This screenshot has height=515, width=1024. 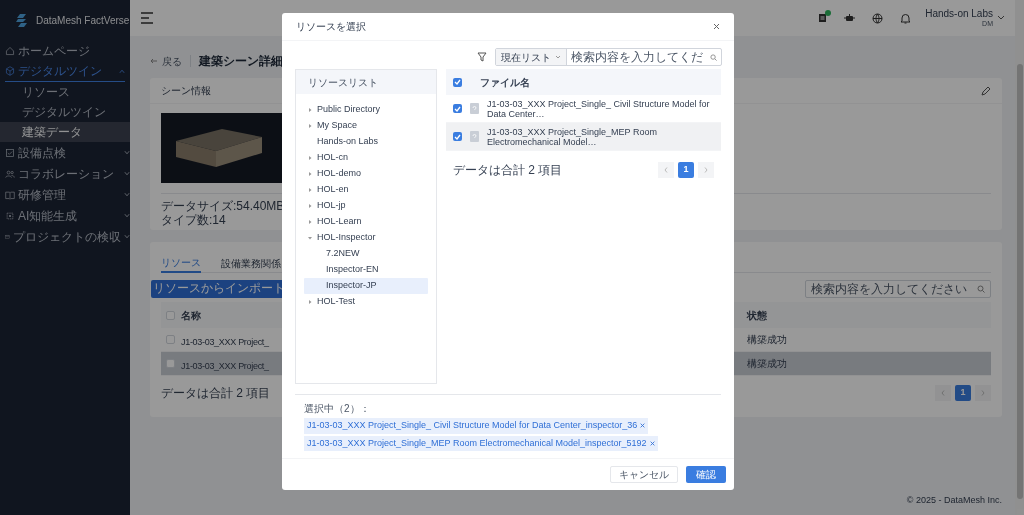 What do you see at coordinates (878, 18) in the screenshot?
I see `globe-icon` at bounding box center [878, 18].